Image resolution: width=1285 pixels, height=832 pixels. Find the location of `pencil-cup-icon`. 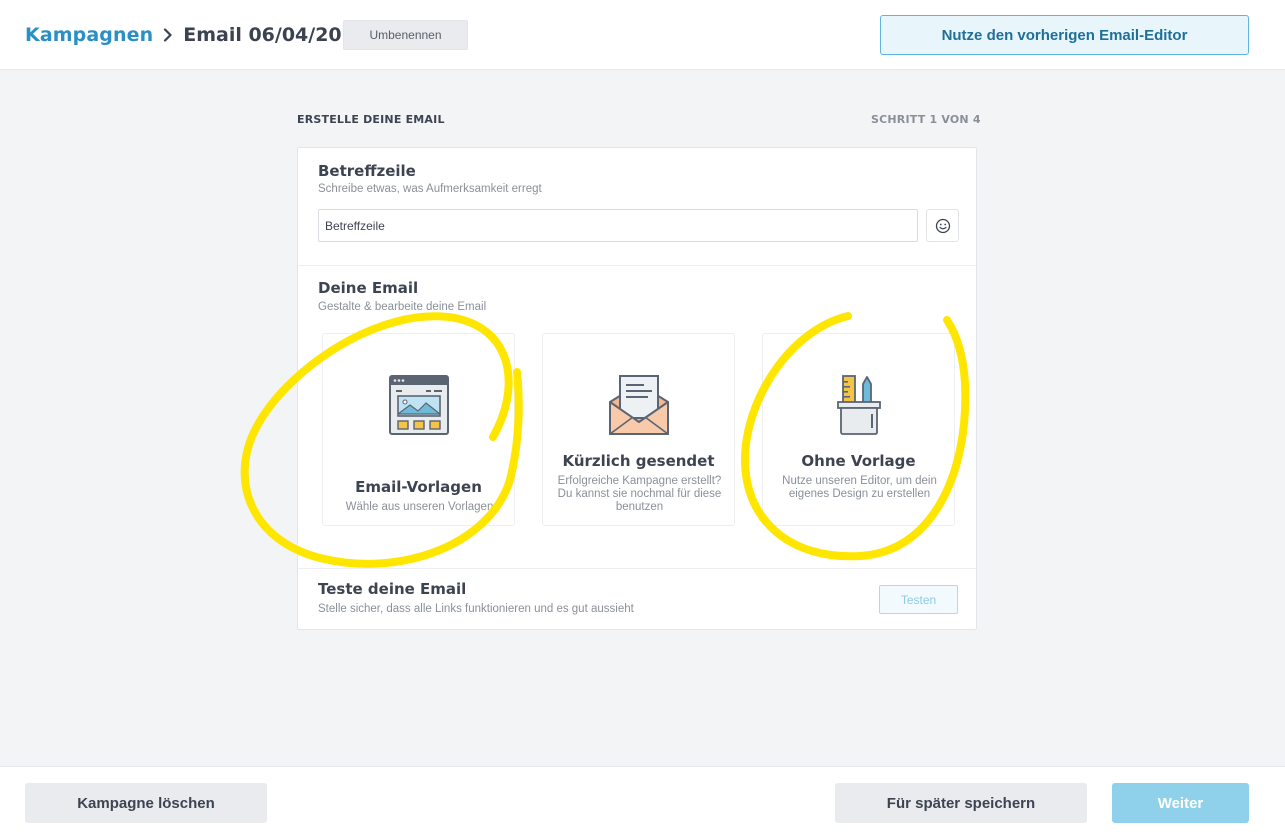

pencil-cup-icon is located at coordinates (859, 407).